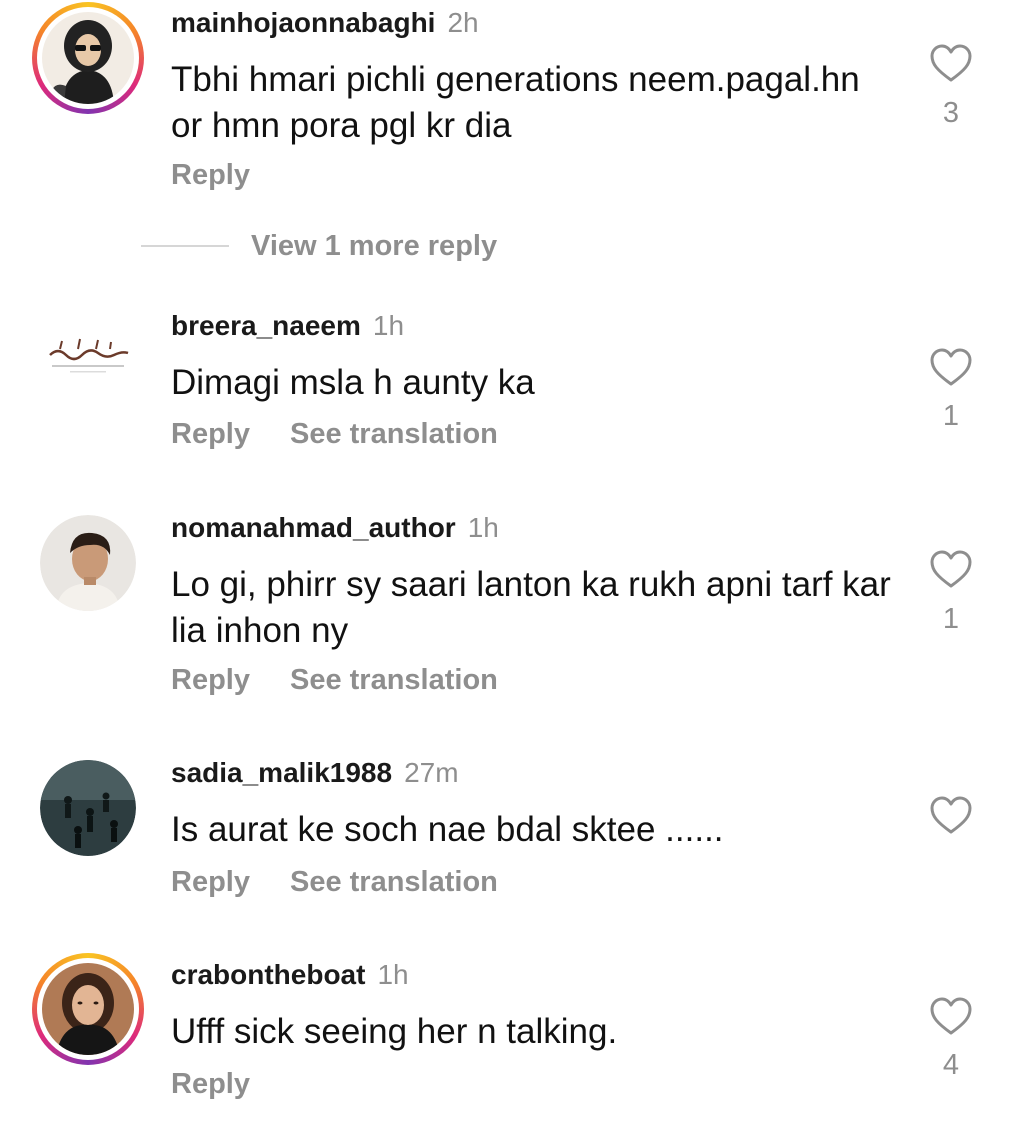 Image resolution: width=1024 pixels, height=1145 pixels. What do you see at coordinates (951, 1065) in the screenshot?
I see `like-count: 4` at bounding box center [951, 1065].